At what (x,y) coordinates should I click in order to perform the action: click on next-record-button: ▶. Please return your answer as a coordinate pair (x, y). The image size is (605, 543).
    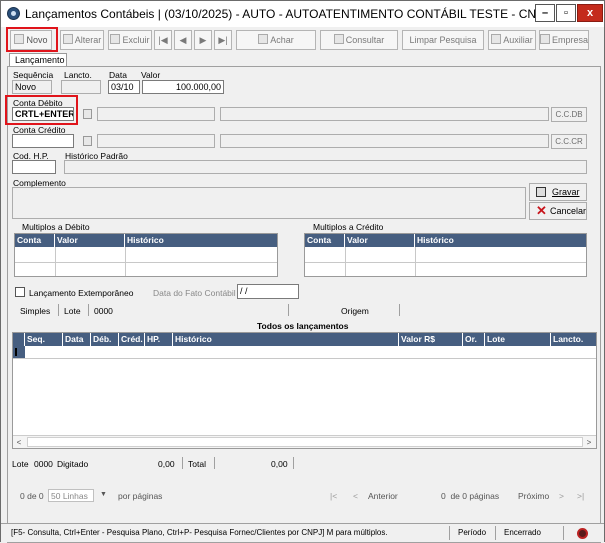
    Looking at the image, I should click on (203, 40).